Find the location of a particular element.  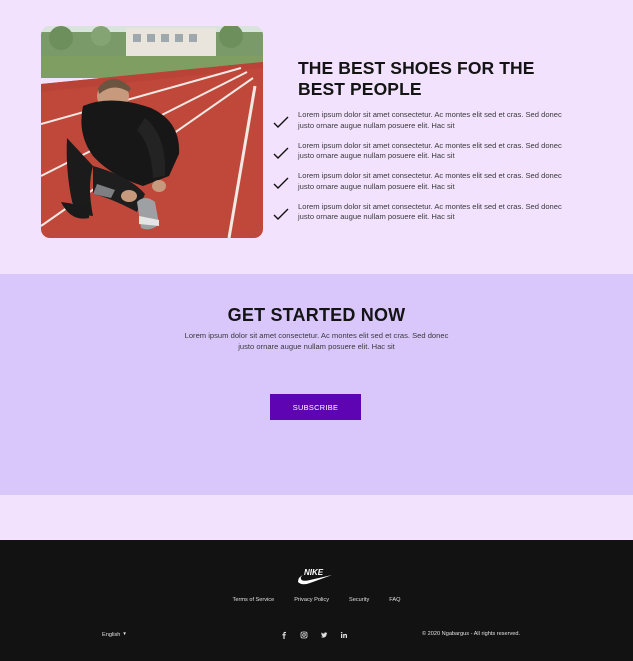

nike-logo-text: NIKE is located at coordinates (314, 572).